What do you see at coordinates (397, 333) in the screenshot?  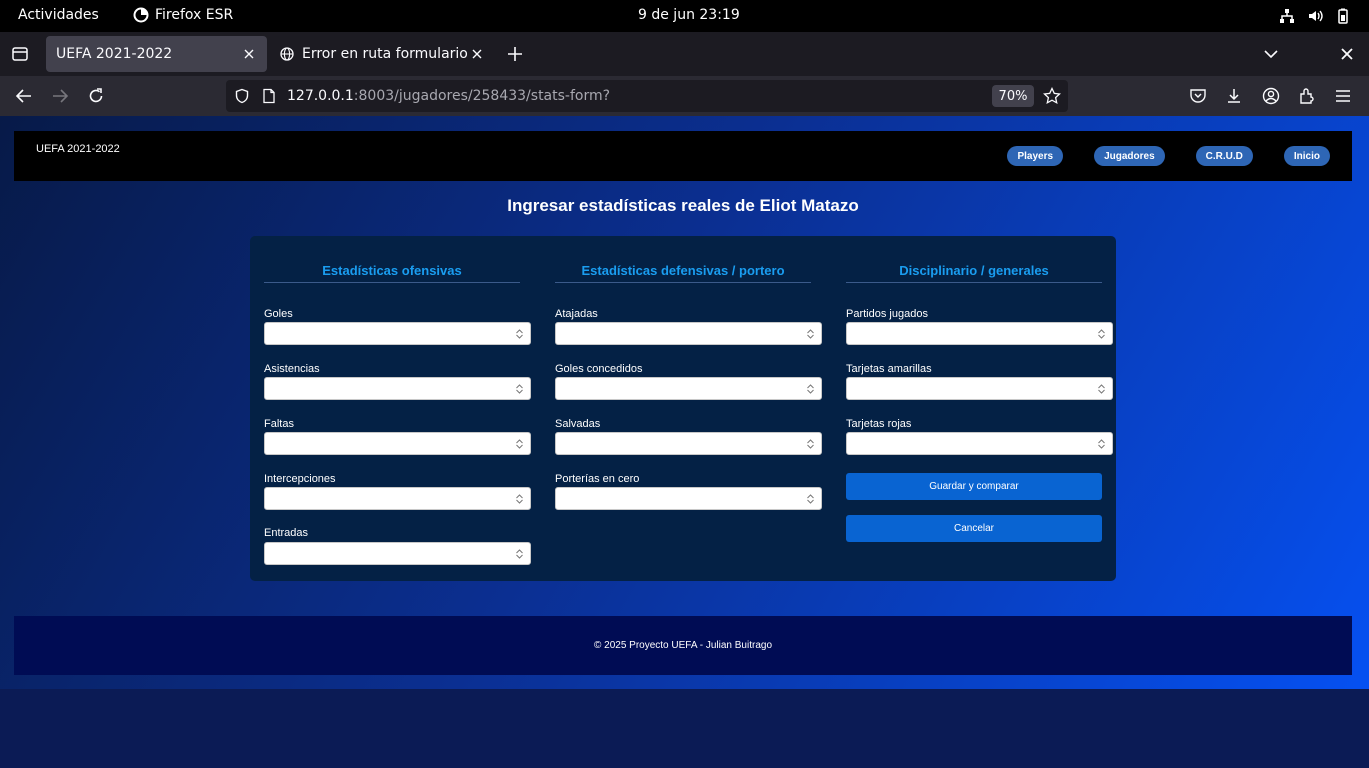 I see `goles-input` at bounding box center [397, 333].